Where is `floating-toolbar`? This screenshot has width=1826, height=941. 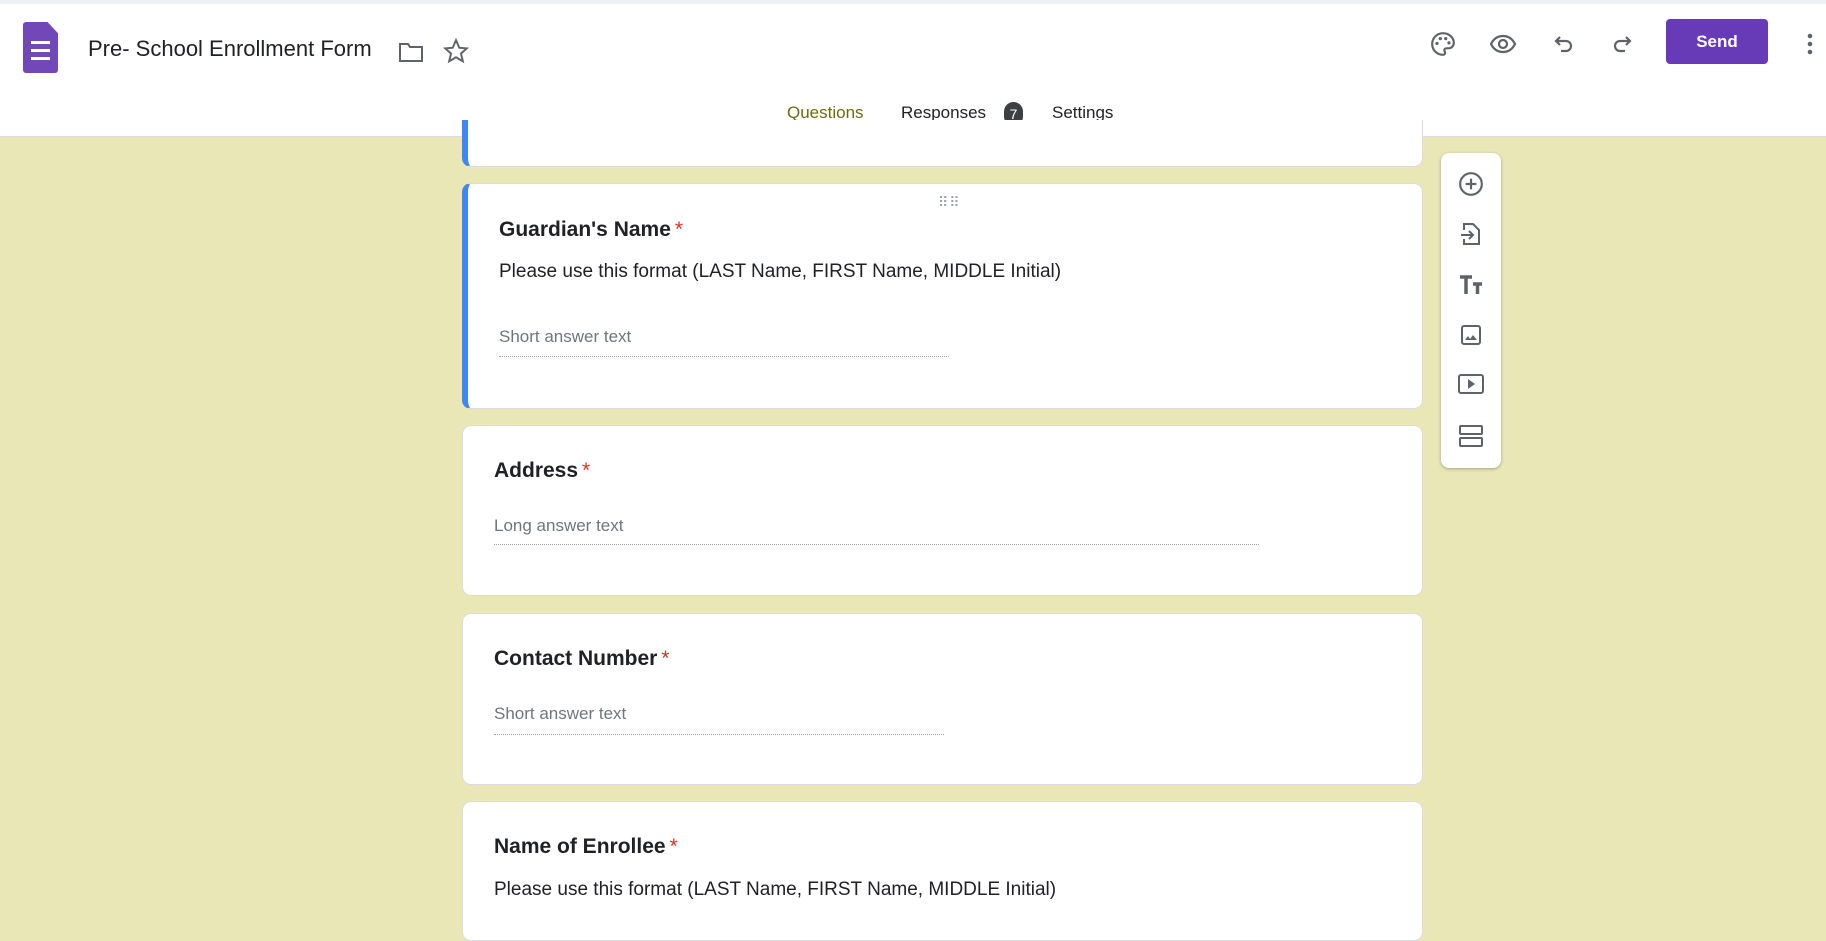 floating-toolbar is located at coordinates (1471, 310).